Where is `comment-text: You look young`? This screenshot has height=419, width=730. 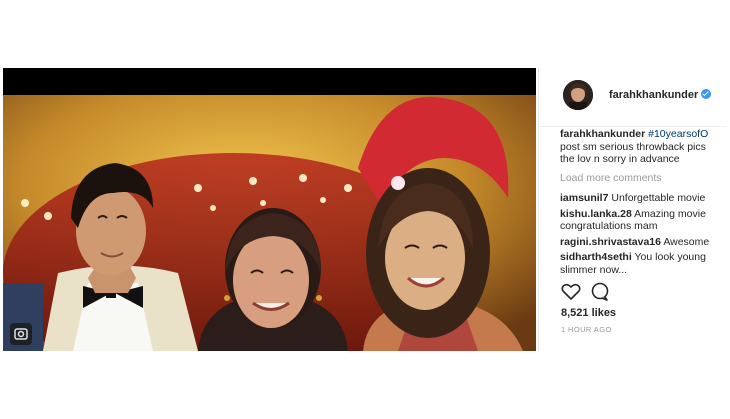 comment-text: You look young is located at coordinates (668, 257).